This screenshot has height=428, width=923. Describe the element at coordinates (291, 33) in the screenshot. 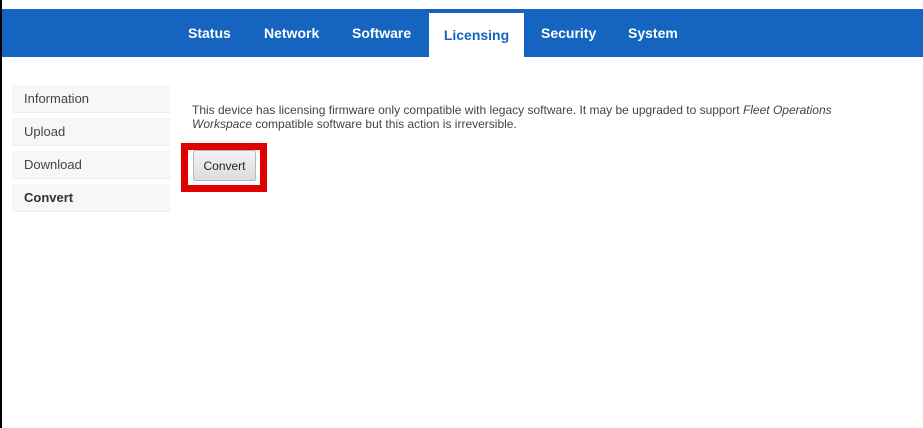

I see `tab-network: Network` at that location.